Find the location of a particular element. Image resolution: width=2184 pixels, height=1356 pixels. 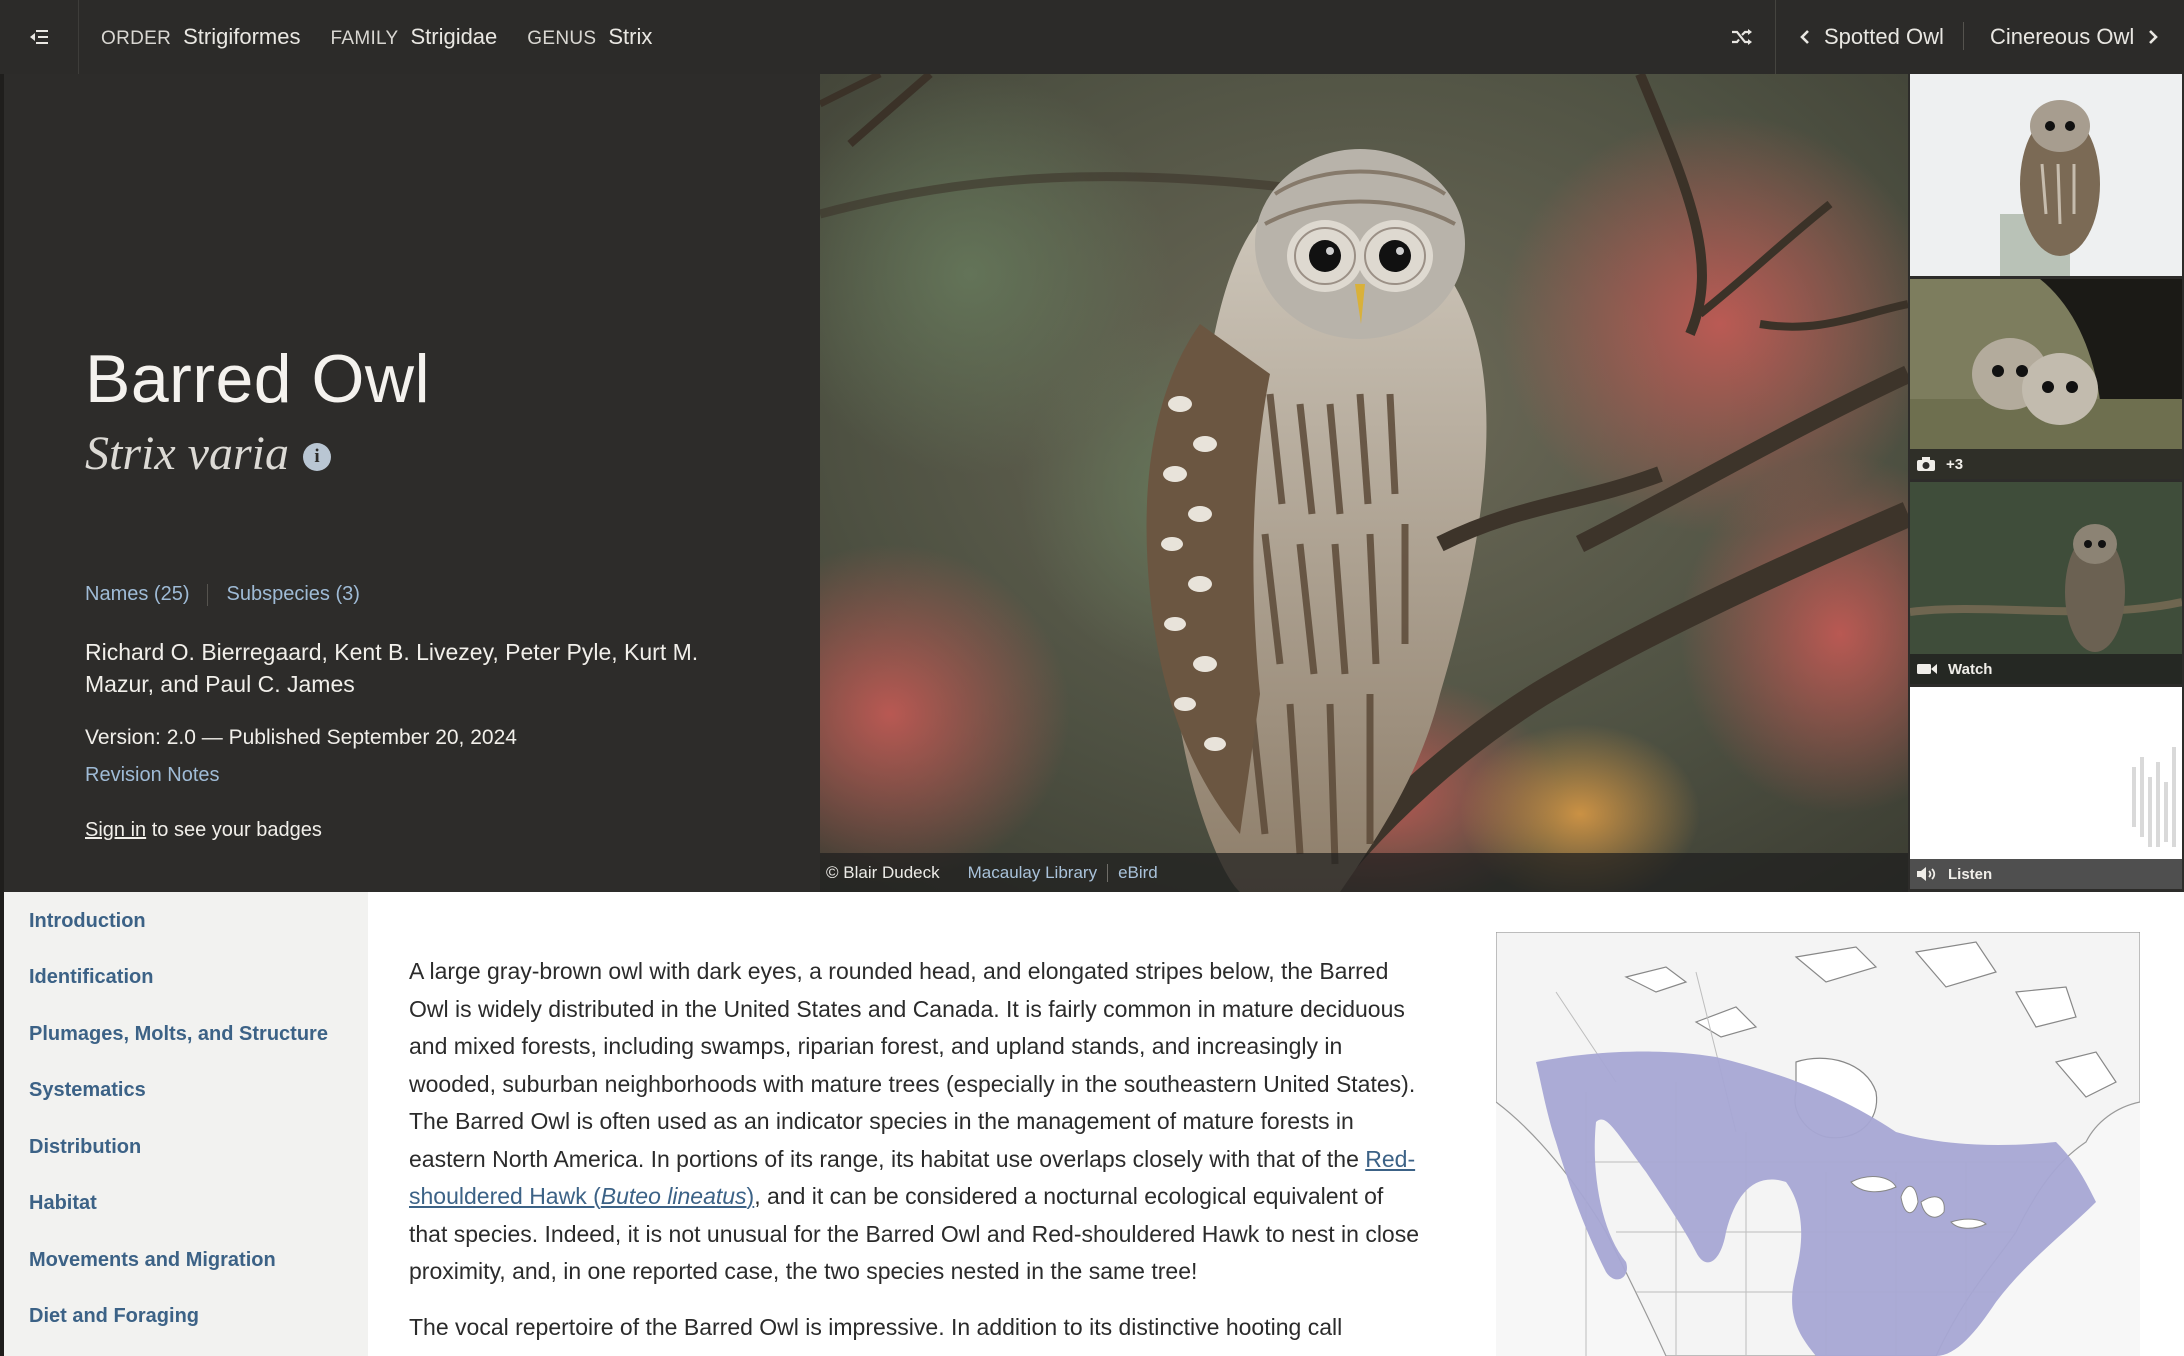

range-map-graphic is located at coordinates (1818, 1144).